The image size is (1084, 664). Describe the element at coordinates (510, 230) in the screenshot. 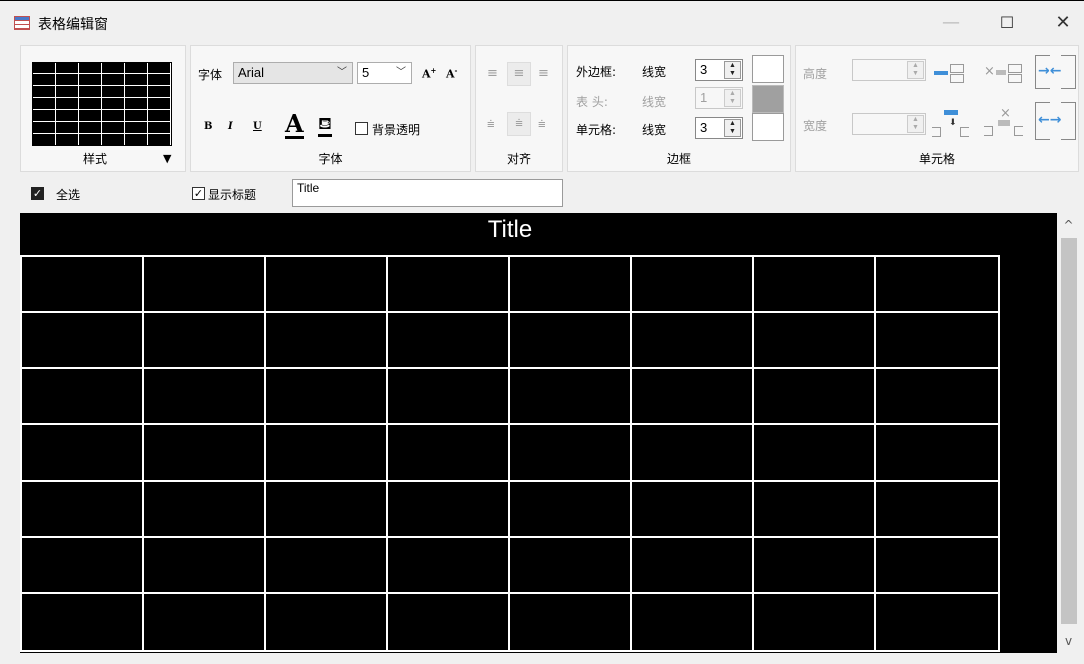

I see `table-title: Title` at that location.